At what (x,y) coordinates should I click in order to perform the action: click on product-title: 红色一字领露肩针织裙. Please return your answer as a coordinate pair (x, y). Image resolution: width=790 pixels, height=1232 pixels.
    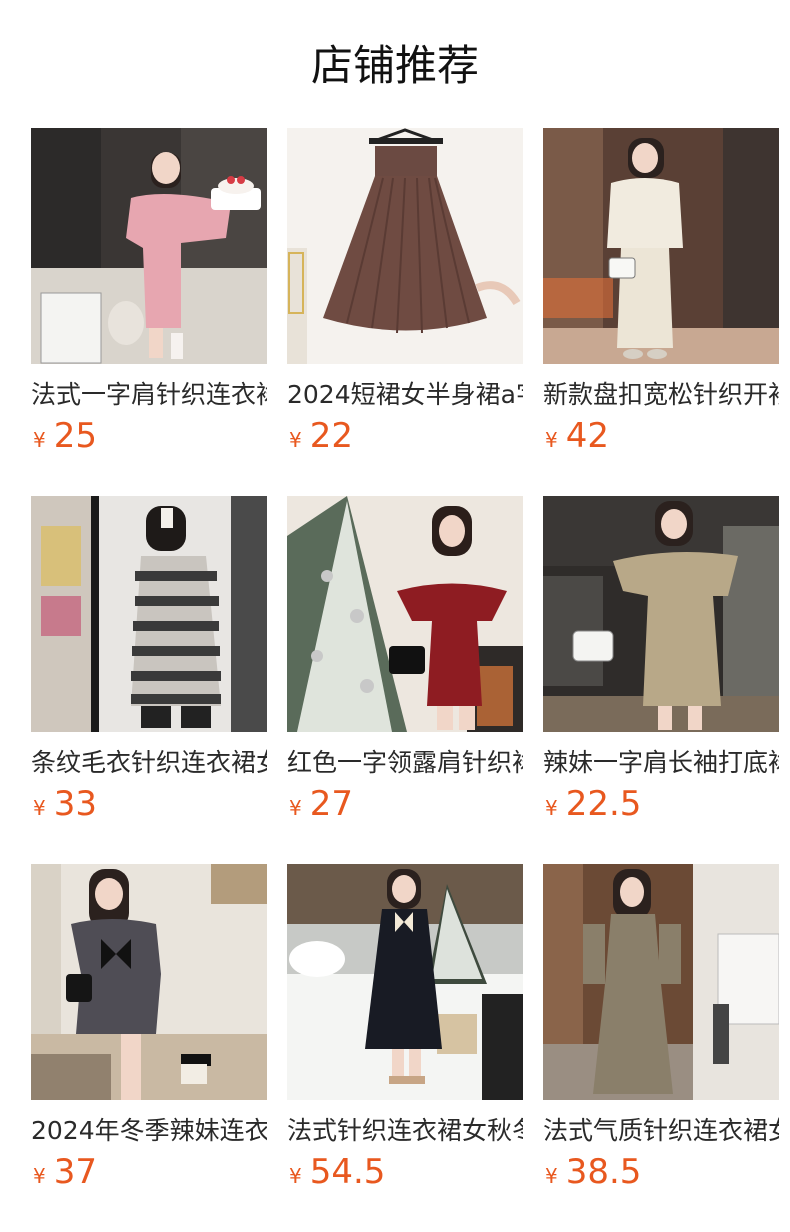
    Looking at the image, I should click on (405, 763).